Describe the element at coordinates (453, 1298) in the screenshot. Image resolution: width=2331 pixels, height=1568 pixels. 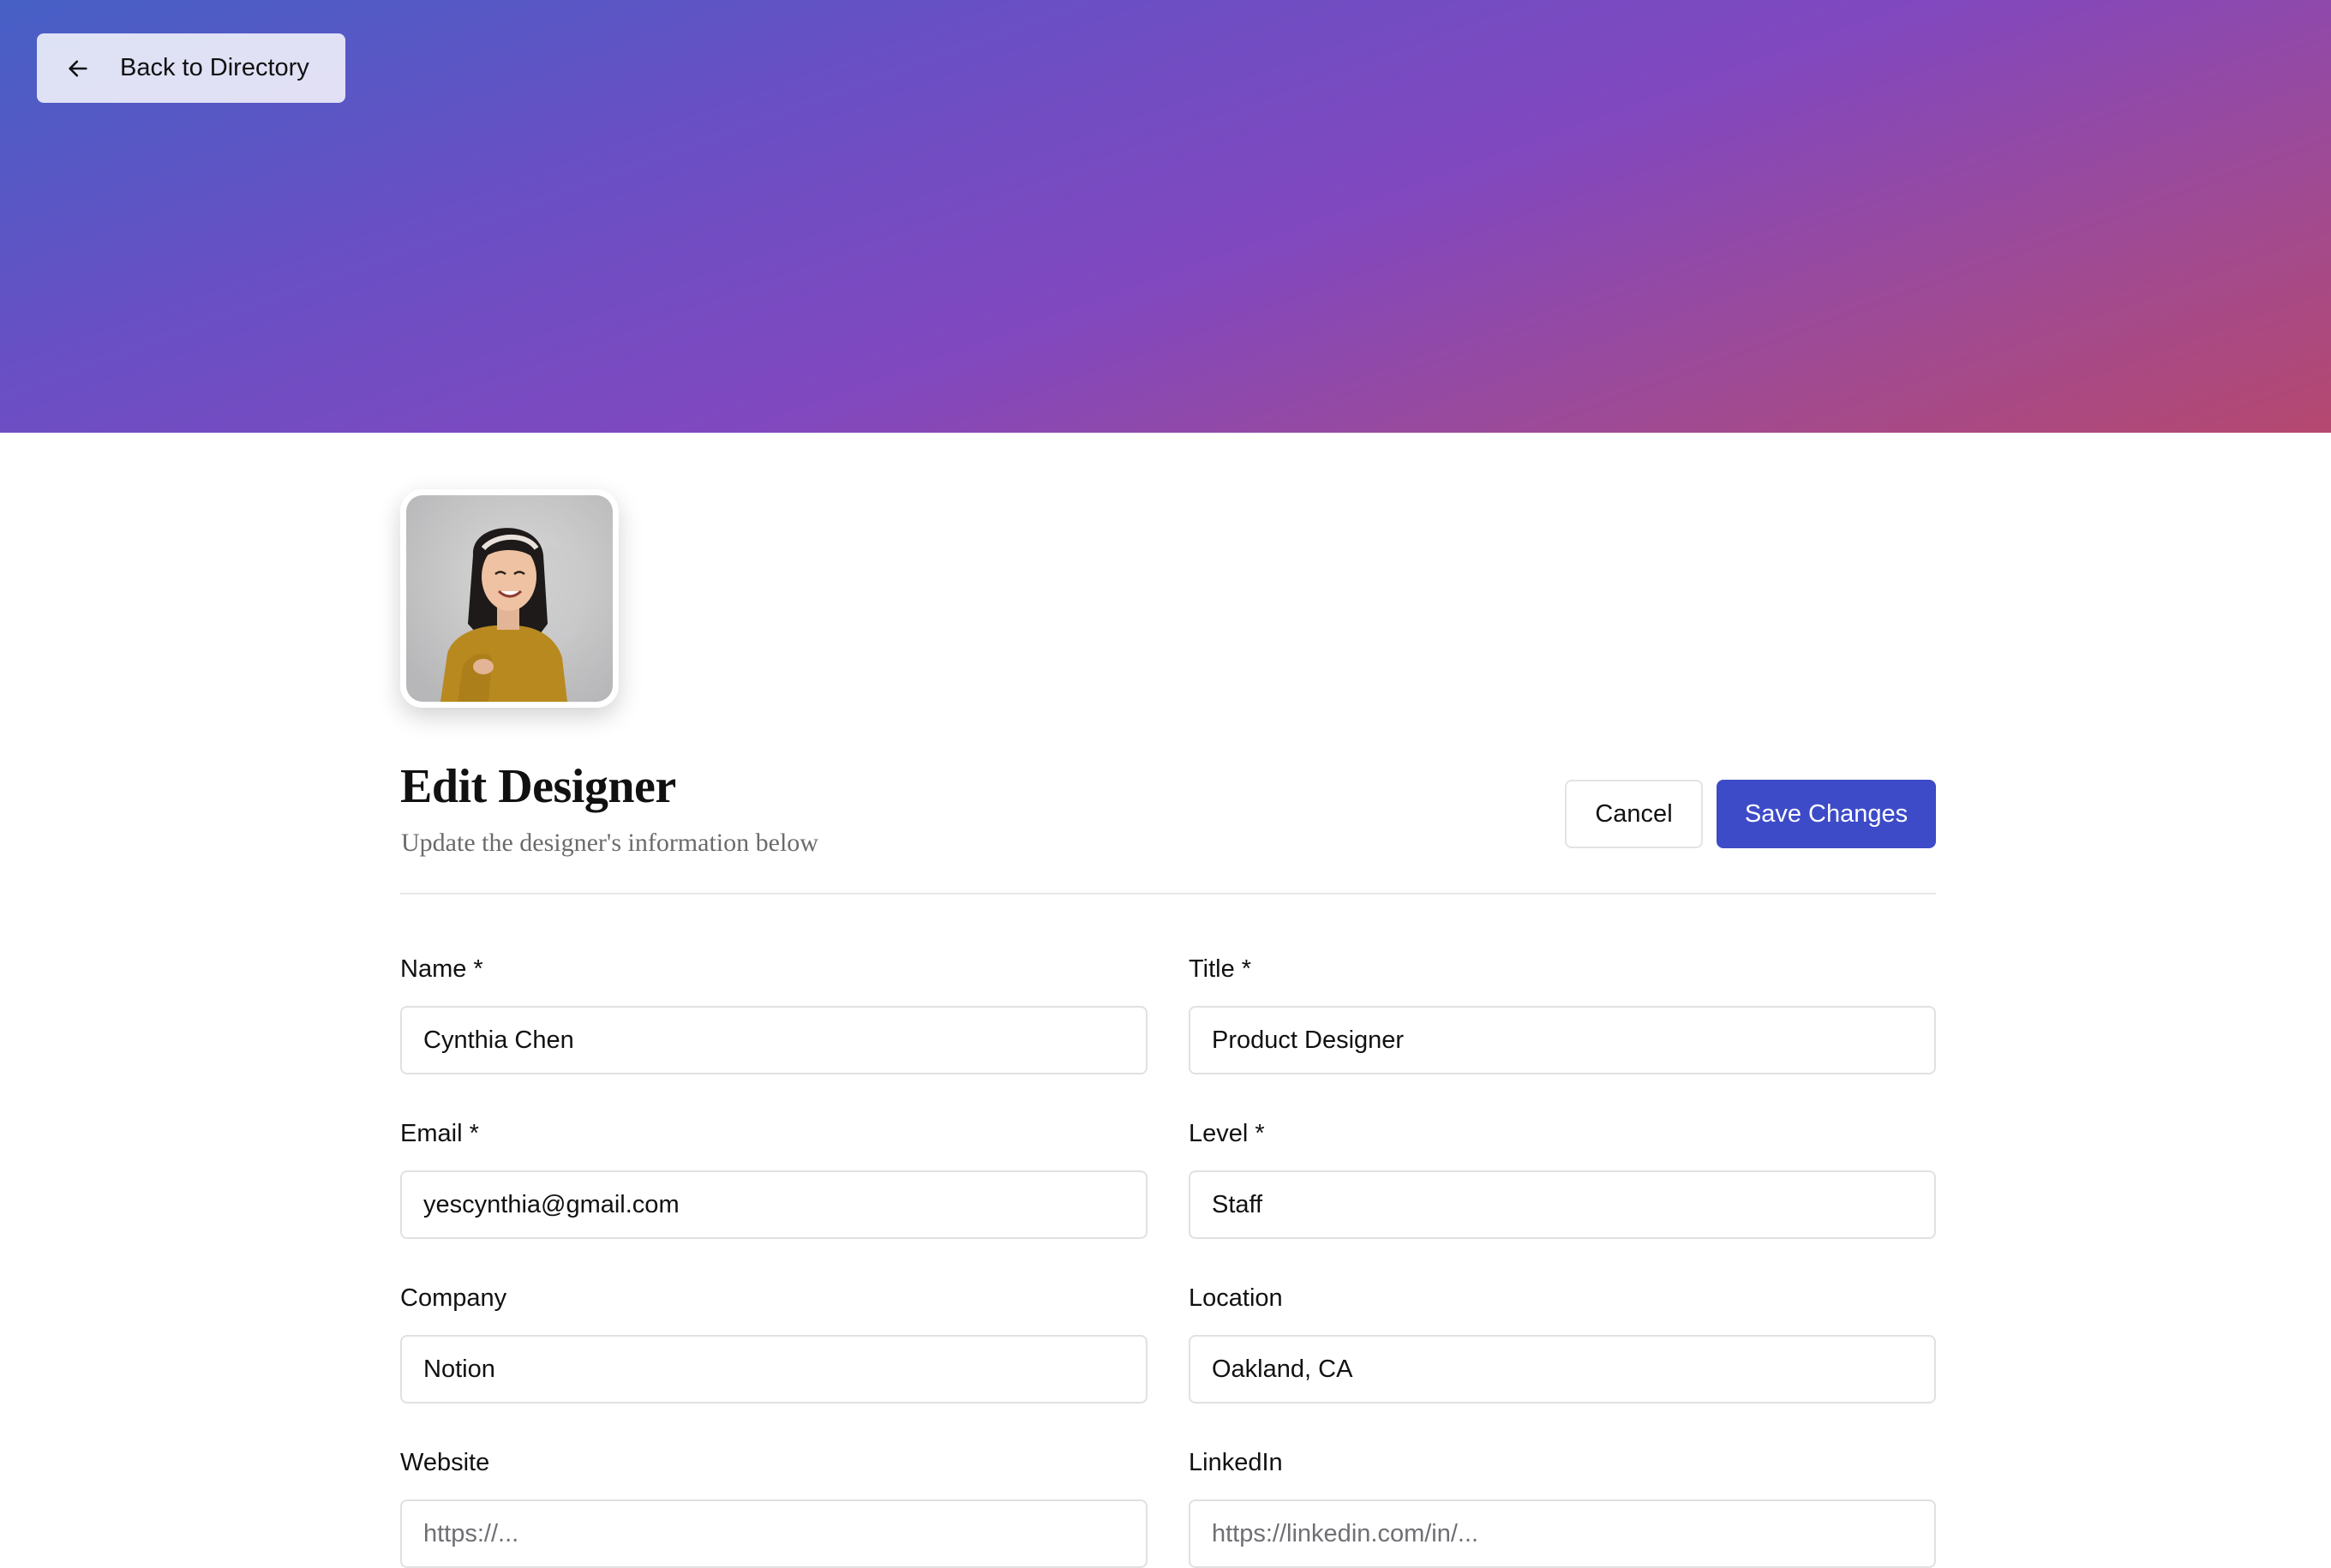
I see `company-label: Company` at that location.